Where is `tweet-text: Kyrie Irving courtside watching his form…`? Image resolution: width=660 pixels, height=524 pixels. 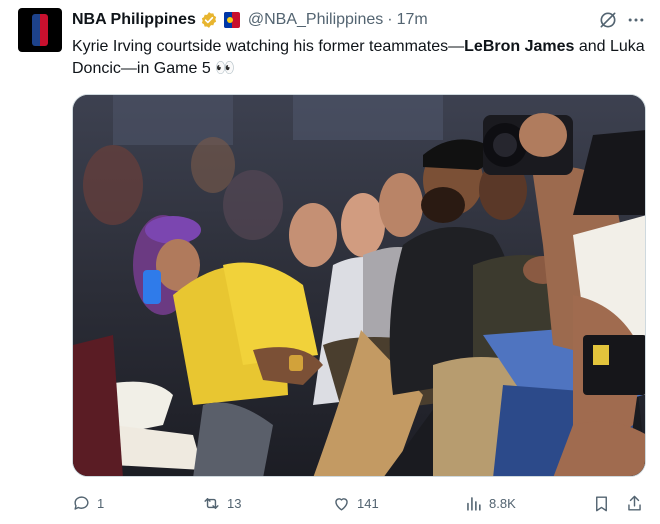
tweet-text: Kyrie Irving courtside watching his form… is located at coordinates (359, 58).